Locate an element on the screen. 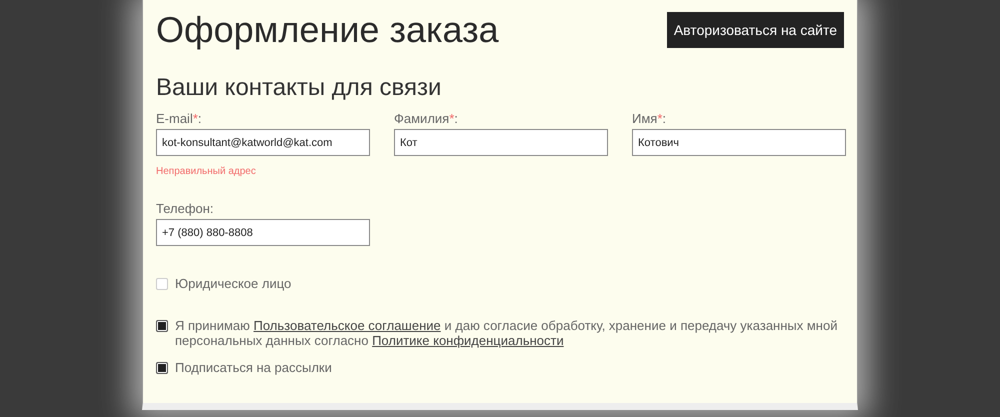  input-field: kot-konsultant@katworld@kat.com is located at coordinates (263, 142).